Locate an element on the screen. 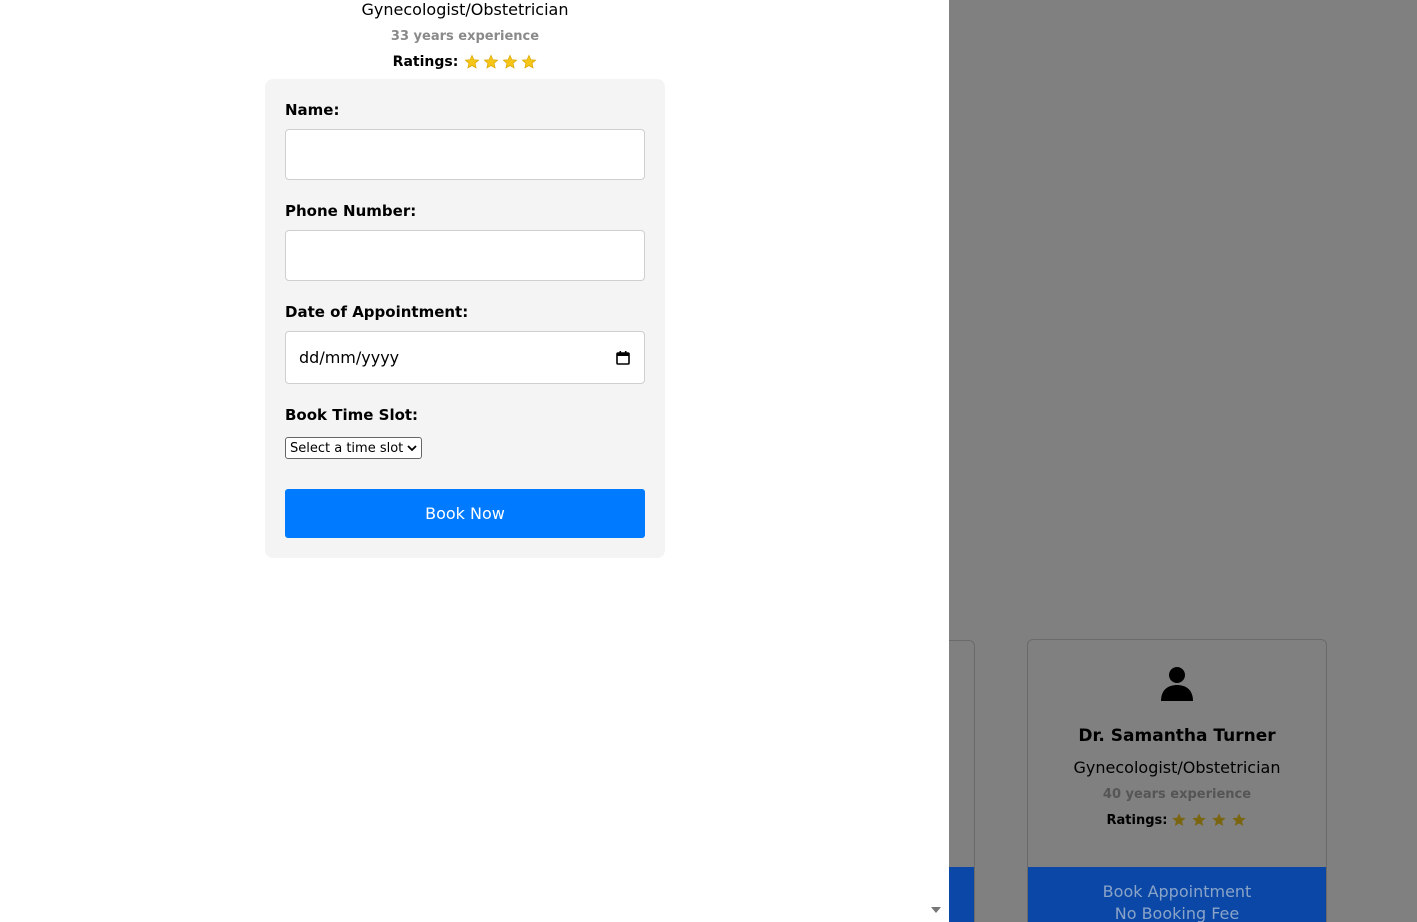 The width and height of the screenshot is (1417, 922). book-appointment-button: Book Appointment No Booking Fee is located at coordinates (1177, 894).